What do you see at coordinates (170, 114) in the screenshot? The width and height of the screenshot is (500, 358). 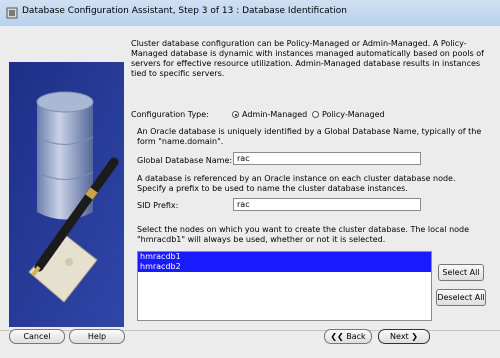 I see `configuration-type-label: Configuration Type:` at bounding box center [170, 114].